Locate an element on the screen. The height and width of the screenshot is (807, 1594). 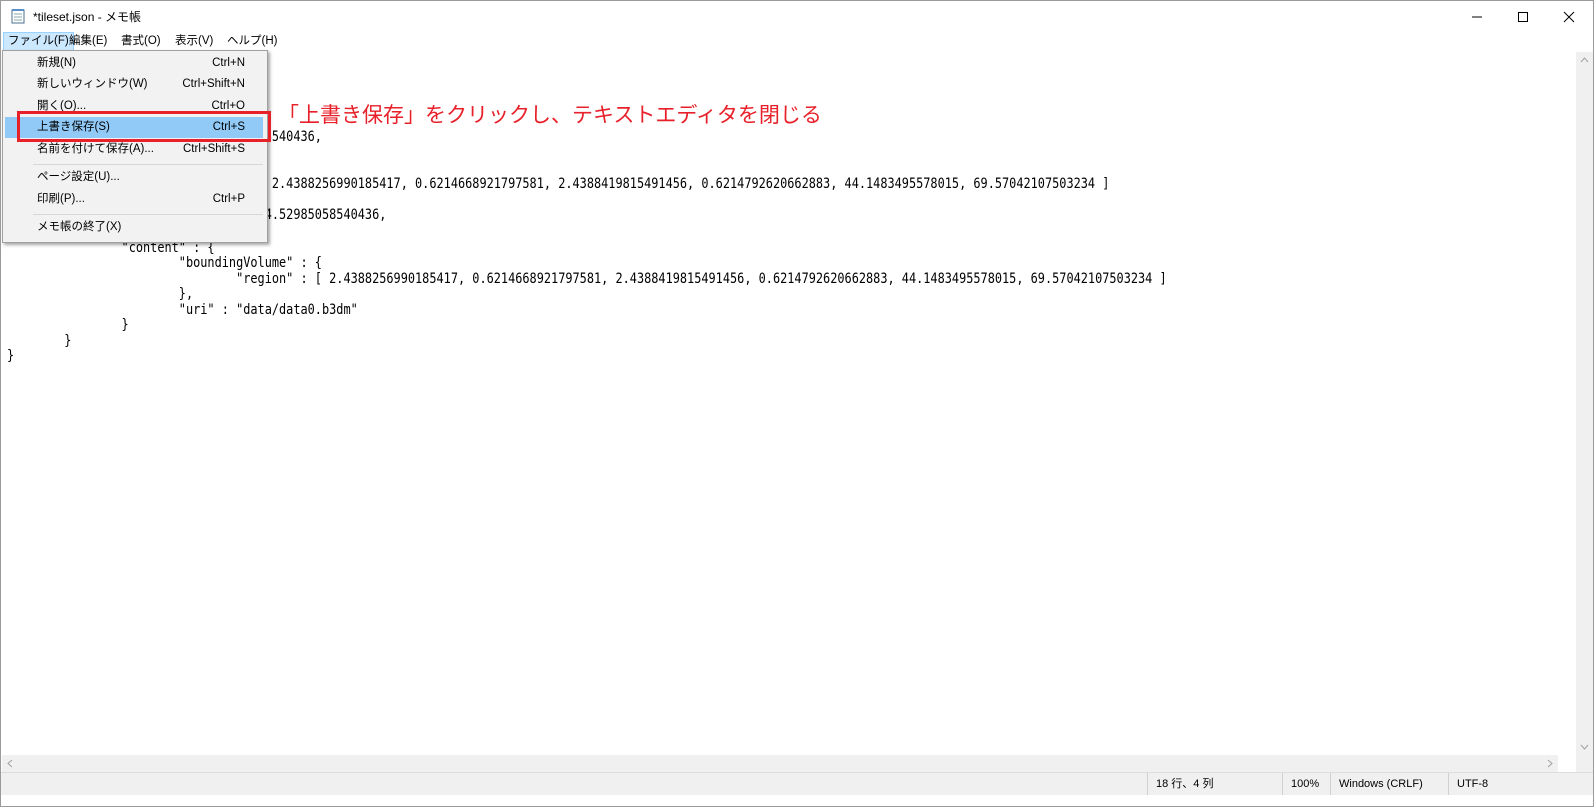
menu-item-shortcut: Ctrl+P is located at coordinates (228, 199).